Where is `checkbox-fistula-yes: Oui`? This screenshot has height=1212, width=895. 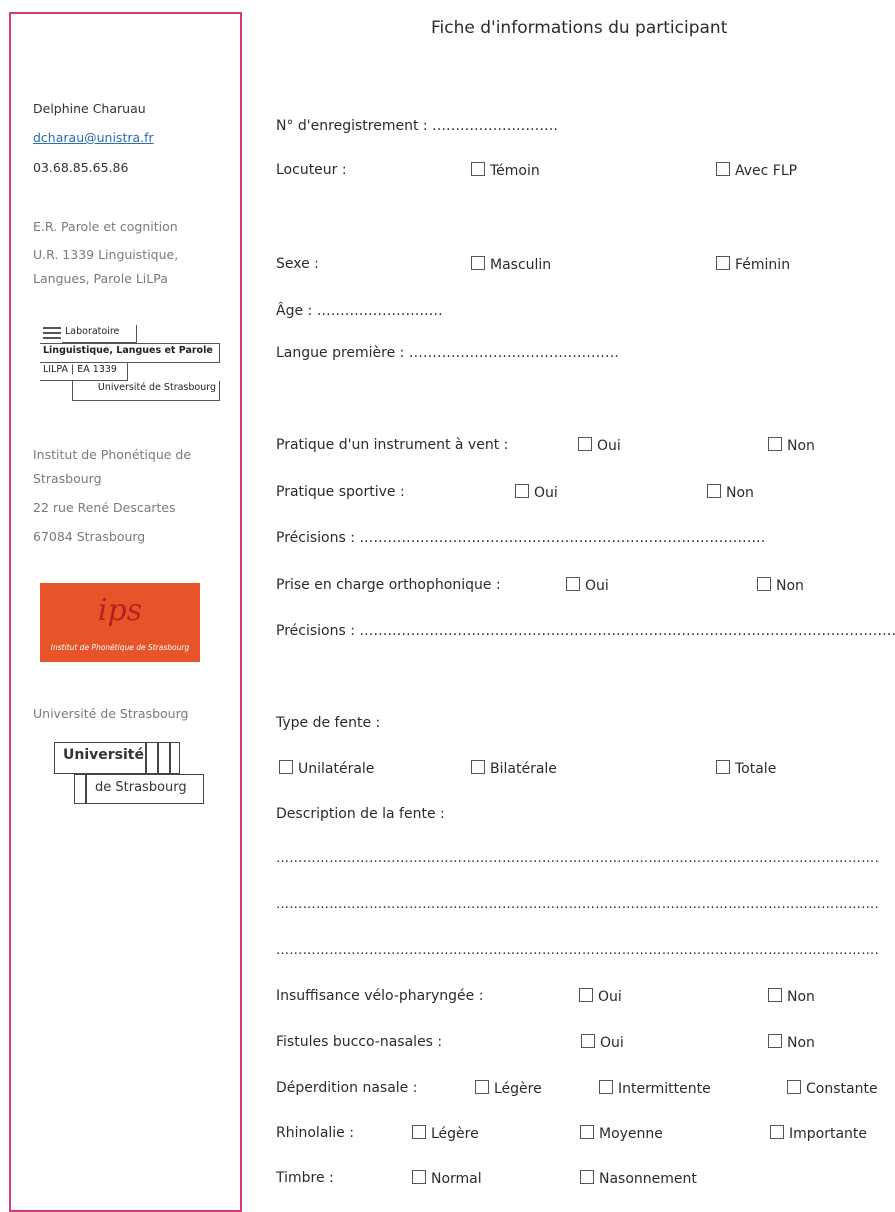 checkbox-fistula-yes: Oui is located at coordinates (602, 1042).